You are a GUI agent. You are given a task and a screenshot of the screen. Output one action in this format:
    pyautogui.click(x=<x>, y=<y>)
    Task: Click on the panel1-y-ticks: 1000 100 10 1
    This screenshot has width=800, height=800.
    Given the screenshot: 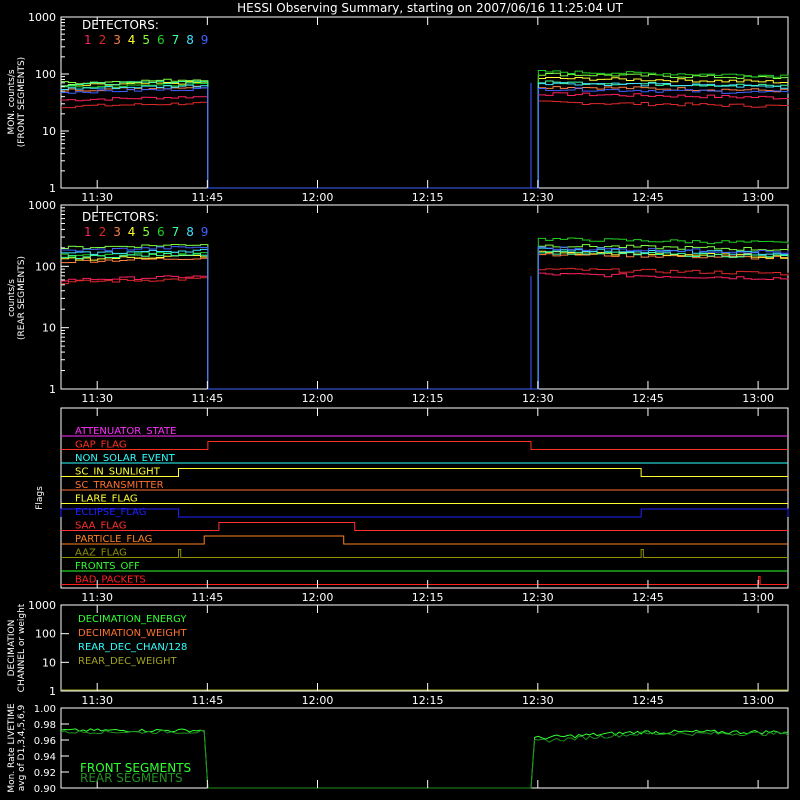 What is the action you would take?
    pyautogui.click(x=48, y=103)
    